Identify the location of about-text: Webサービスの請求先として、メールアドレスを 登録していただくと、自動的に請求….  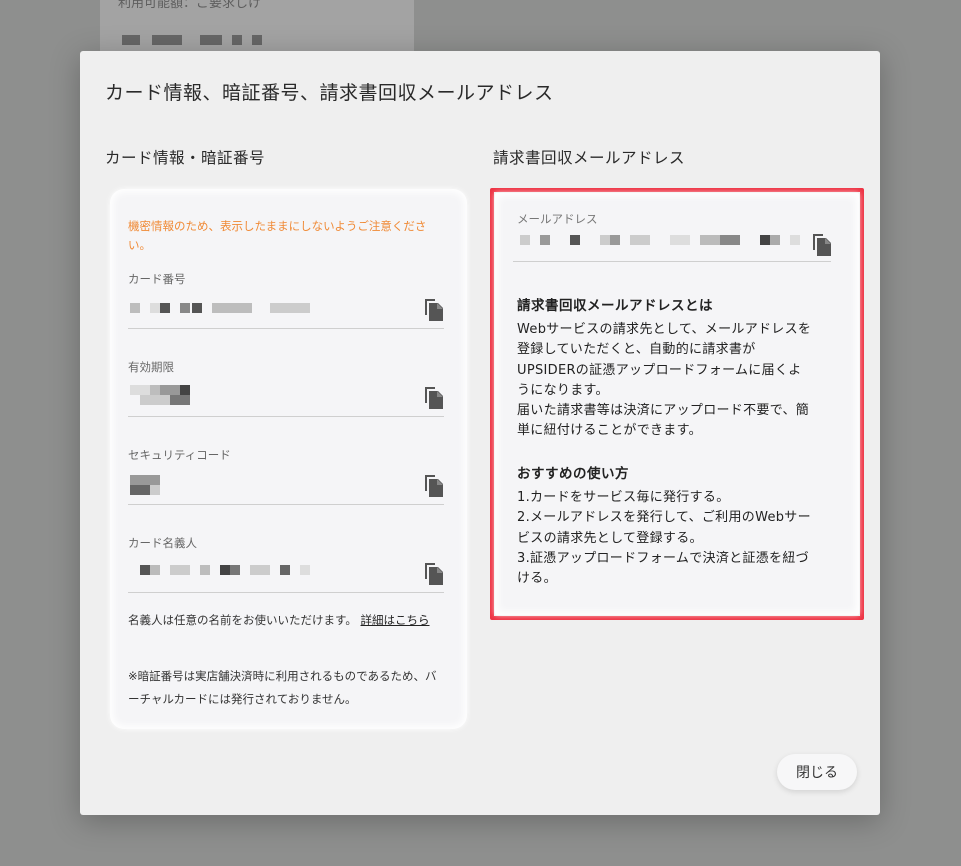
(664, 380).